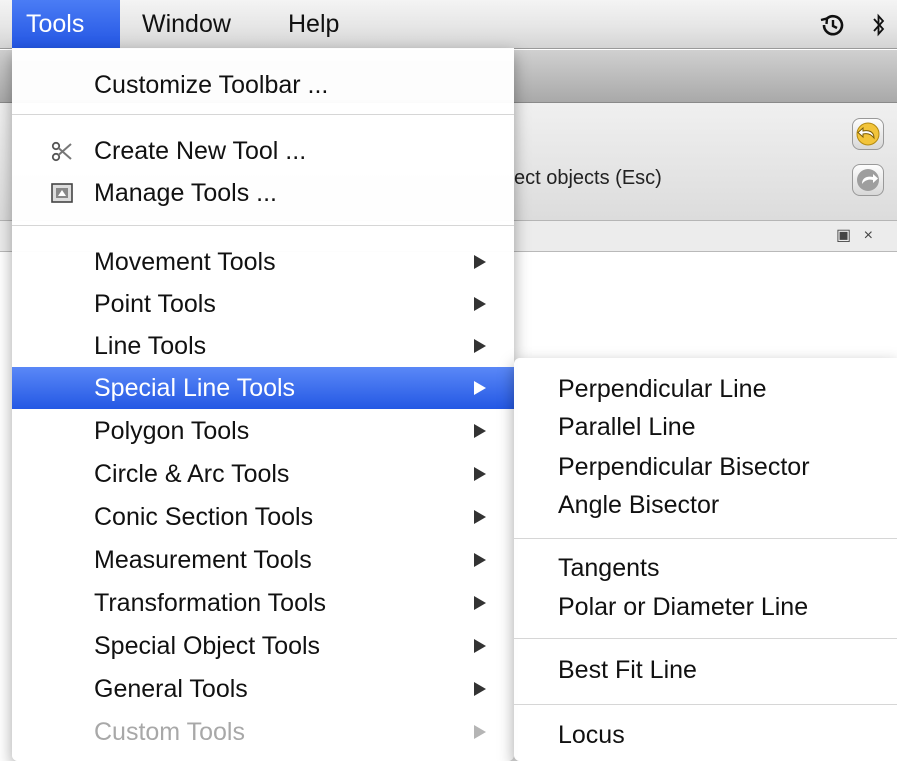 This screenshot has width=897, height=761. Describe the element at coordinates (192, 474) in the screenshot. I see `menu-item-label: Circle & Arc Tools` at that location.